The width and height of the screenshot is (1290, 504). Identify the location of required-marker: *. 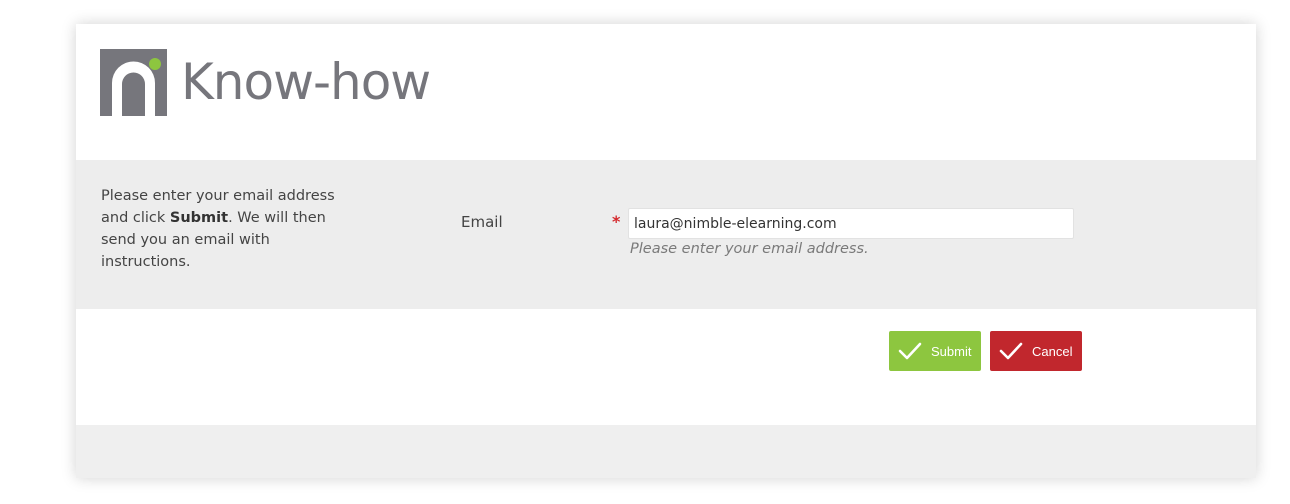
(616, 221).